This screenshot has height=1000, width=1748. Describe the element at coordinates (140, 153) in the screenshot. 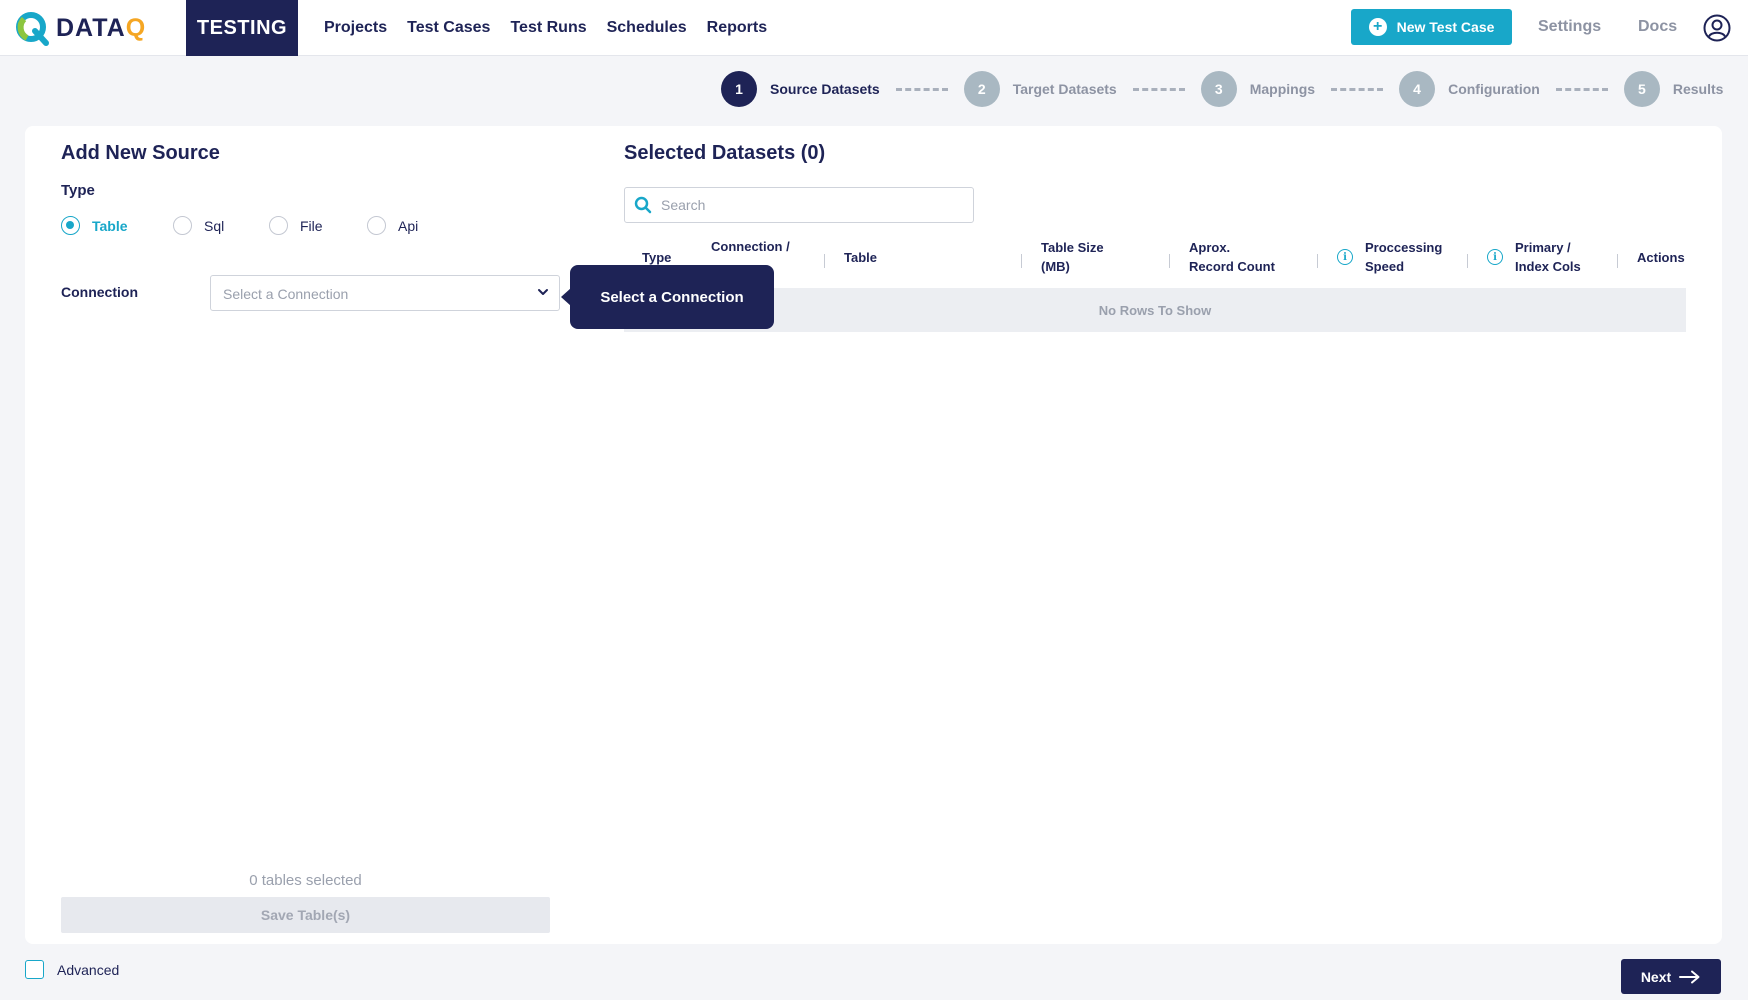

I see `add-source-title: Add New Source` at that location.